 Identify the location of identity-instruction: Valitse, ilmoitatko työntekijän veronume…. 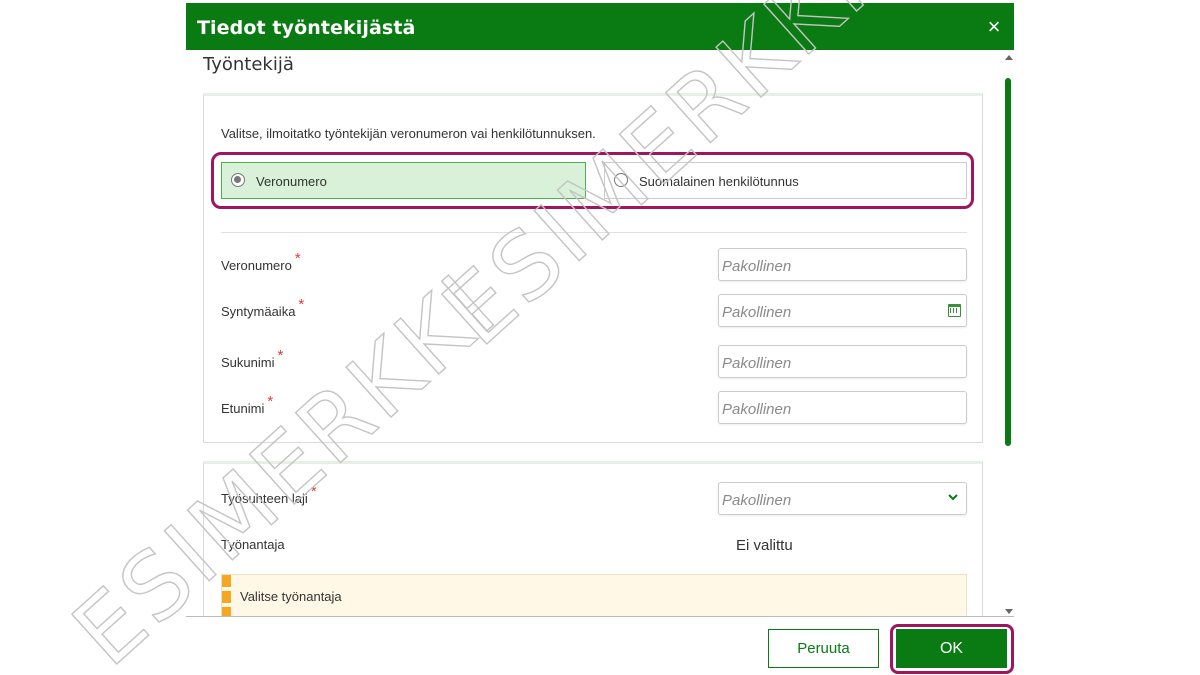
(408, 133).